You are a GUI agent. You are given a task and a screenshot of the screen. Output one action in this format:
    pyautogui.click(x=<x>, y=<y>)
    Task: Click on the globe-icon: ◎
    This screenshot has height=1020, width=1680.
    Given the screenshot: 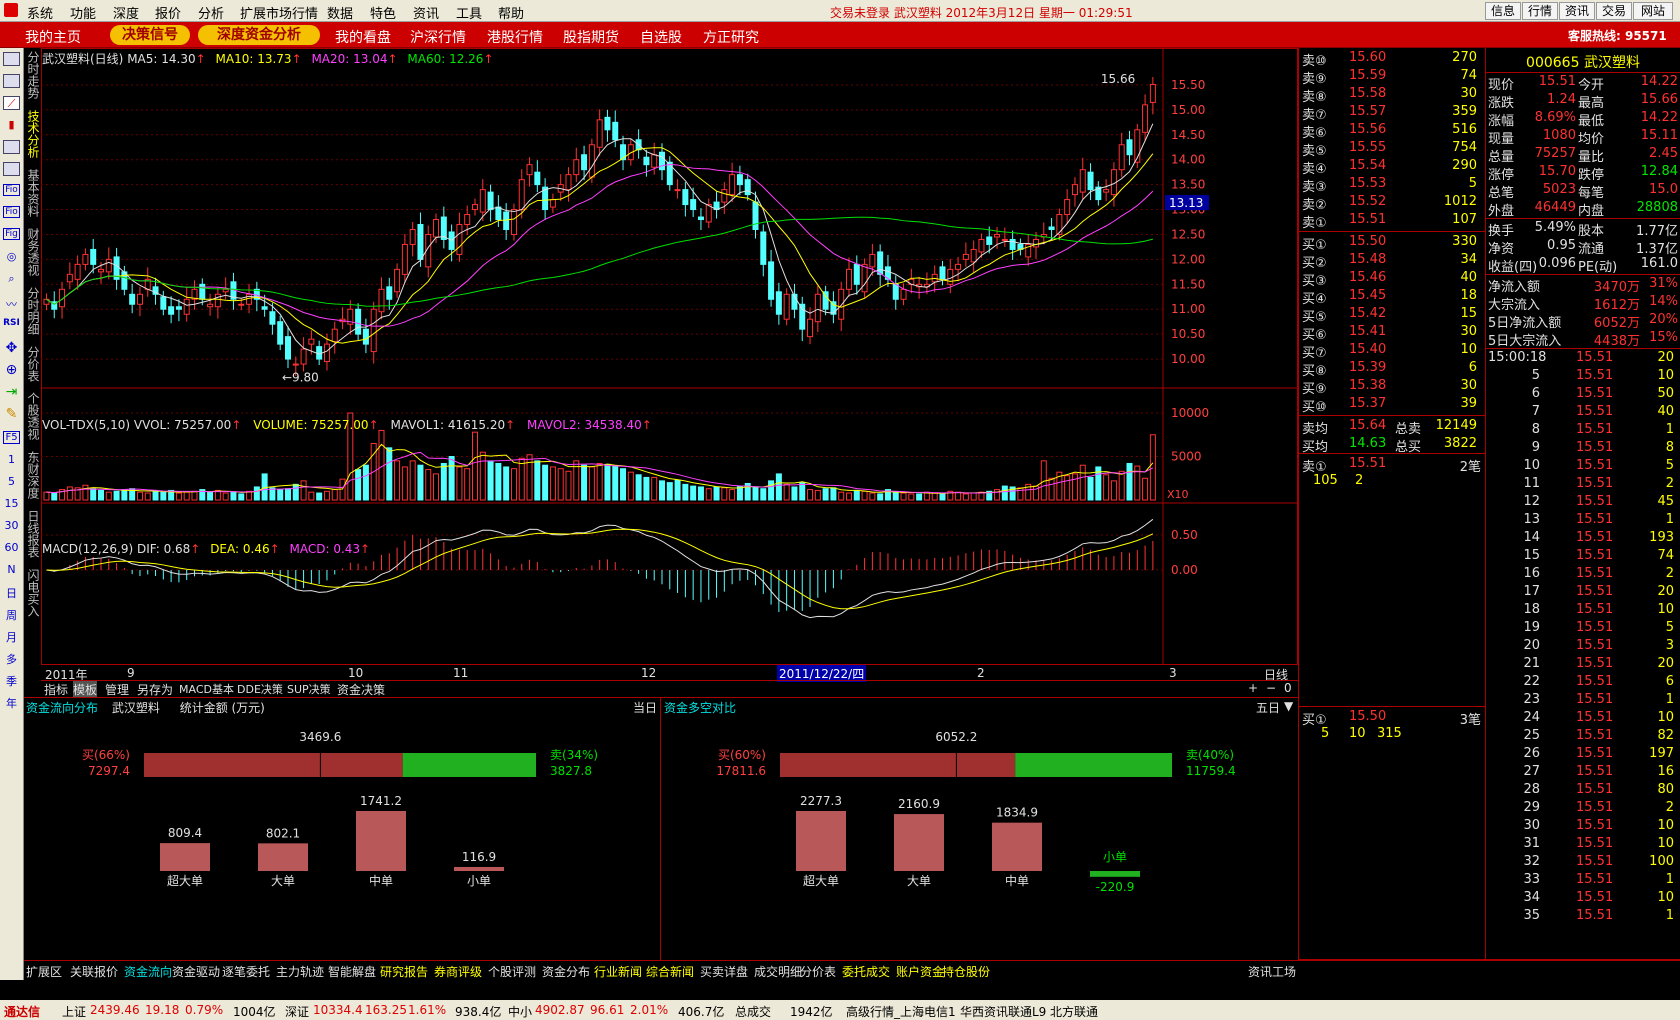 What is the action you would take?
    pyautogui.click(x=11, y=257)
    